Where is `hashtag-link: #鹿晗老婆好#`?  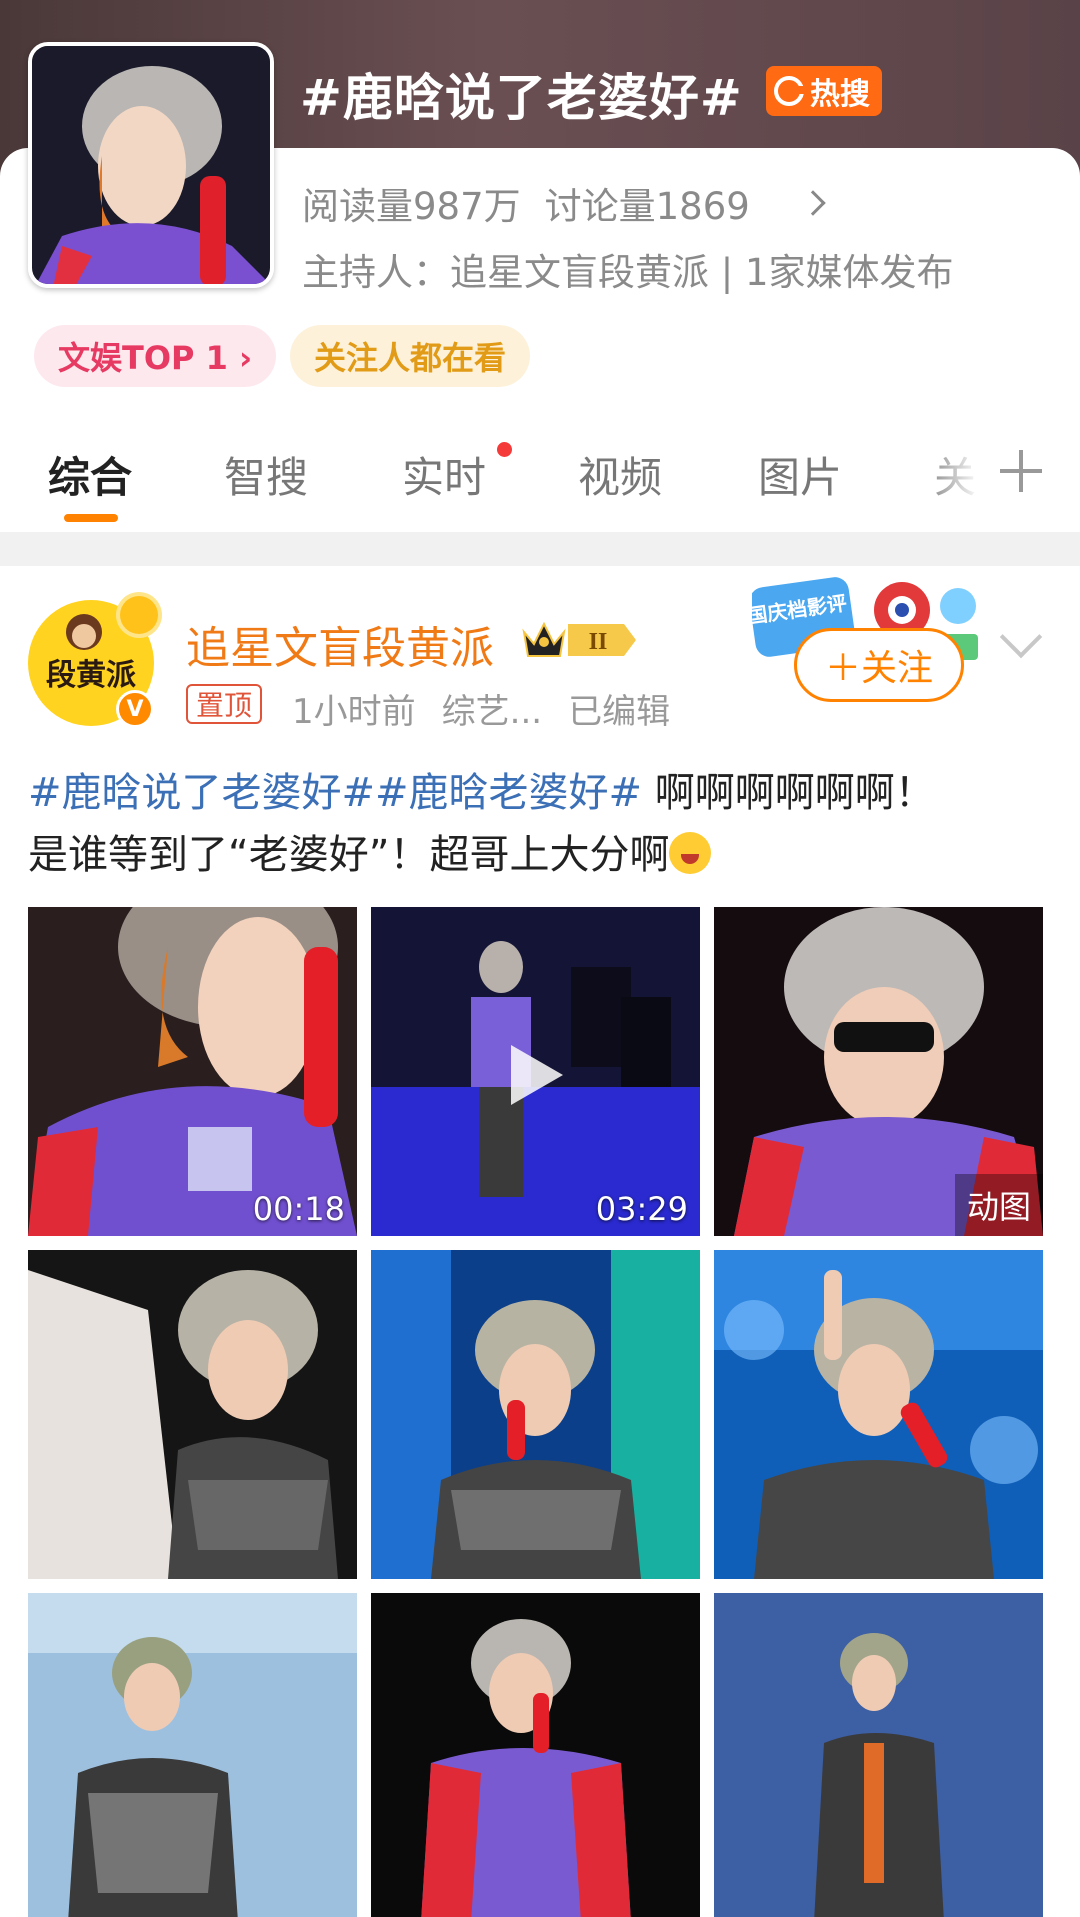 hashtag-link: #鹿晗老婆好# is located at coordinates (508, 793).